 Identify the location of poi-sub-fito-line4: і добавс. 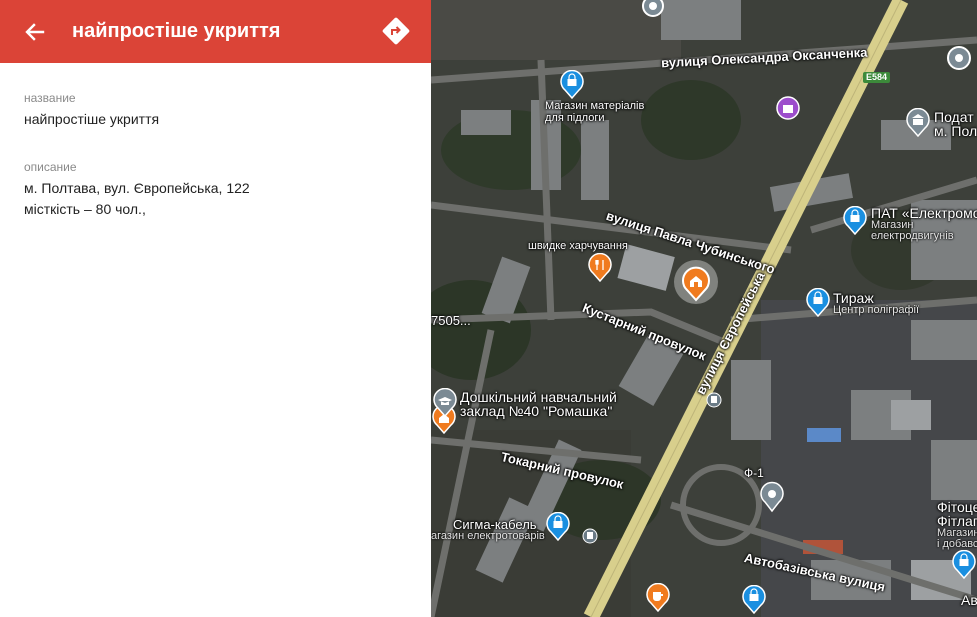
(957, 544).